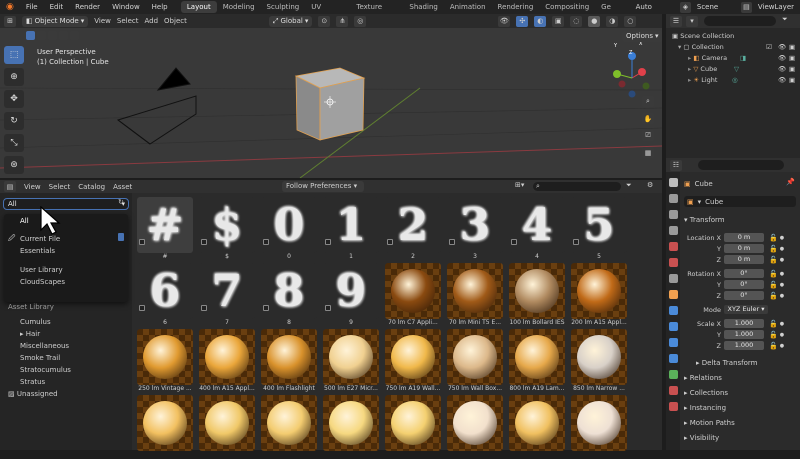 This screenshot has width=800, height=459. Describe the element at coordinates (35, 322) in the screenshot. I see `catalog-cumulus: Cumulus` at that location.